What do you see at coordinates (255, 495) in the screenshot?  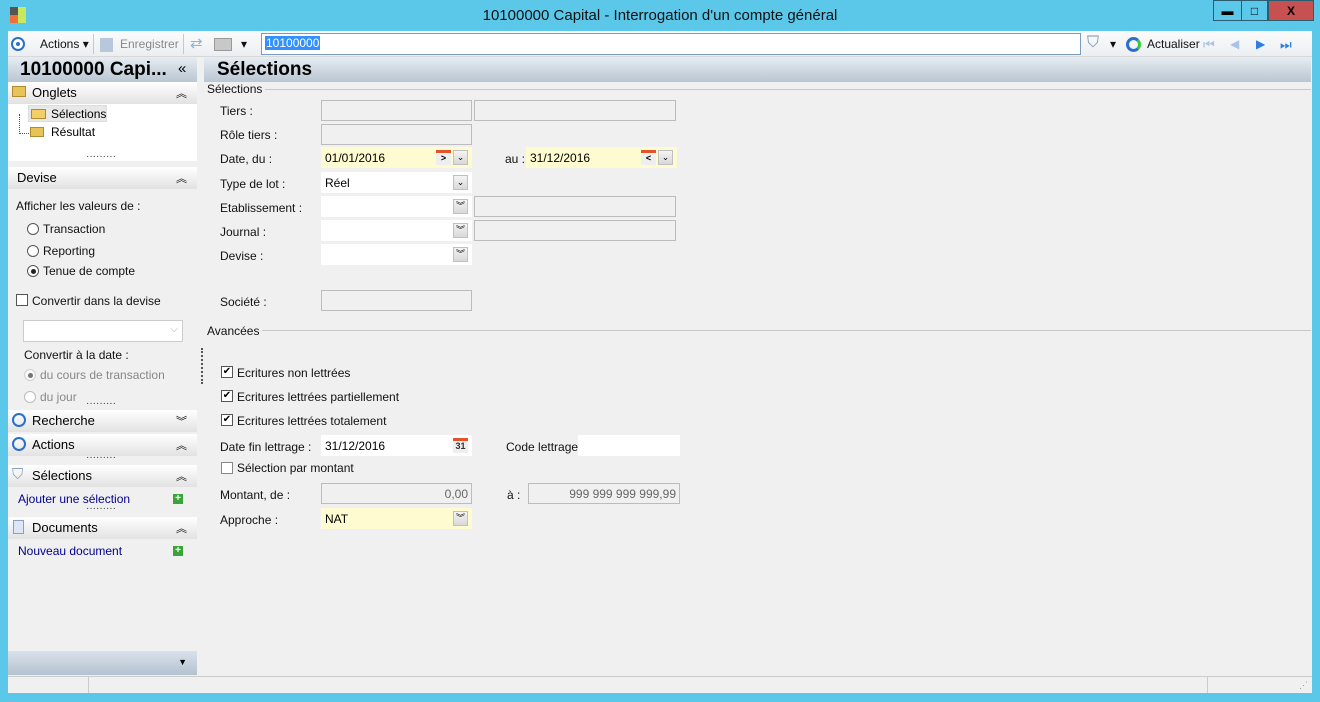 I see `montant-label: Montant, de :` at bounding box center [255, 495].